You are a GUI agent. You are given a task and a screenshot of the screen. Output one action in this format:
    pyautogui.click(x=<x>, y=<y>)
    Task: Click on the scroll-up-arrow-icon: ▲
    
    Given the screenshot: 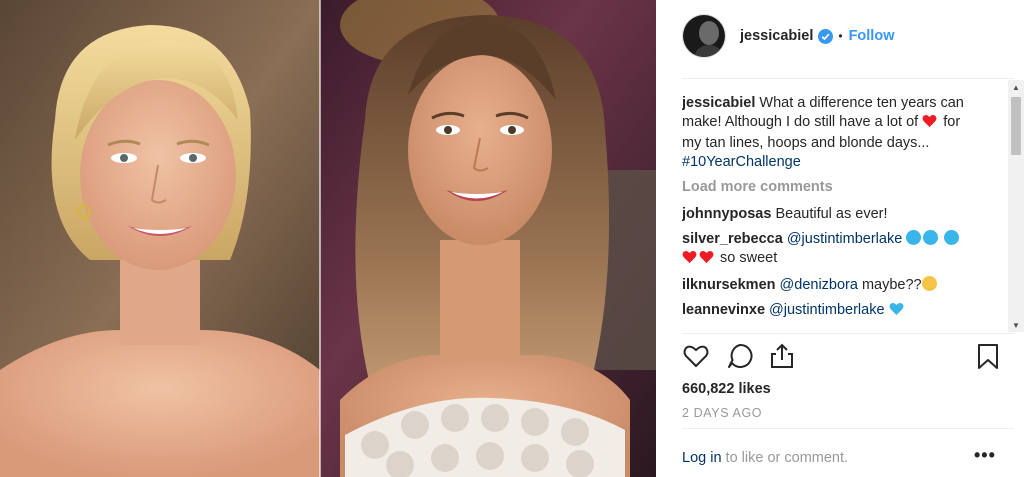 What is the action you would take?
    pyautogui.click(x=1016, y=87)
    